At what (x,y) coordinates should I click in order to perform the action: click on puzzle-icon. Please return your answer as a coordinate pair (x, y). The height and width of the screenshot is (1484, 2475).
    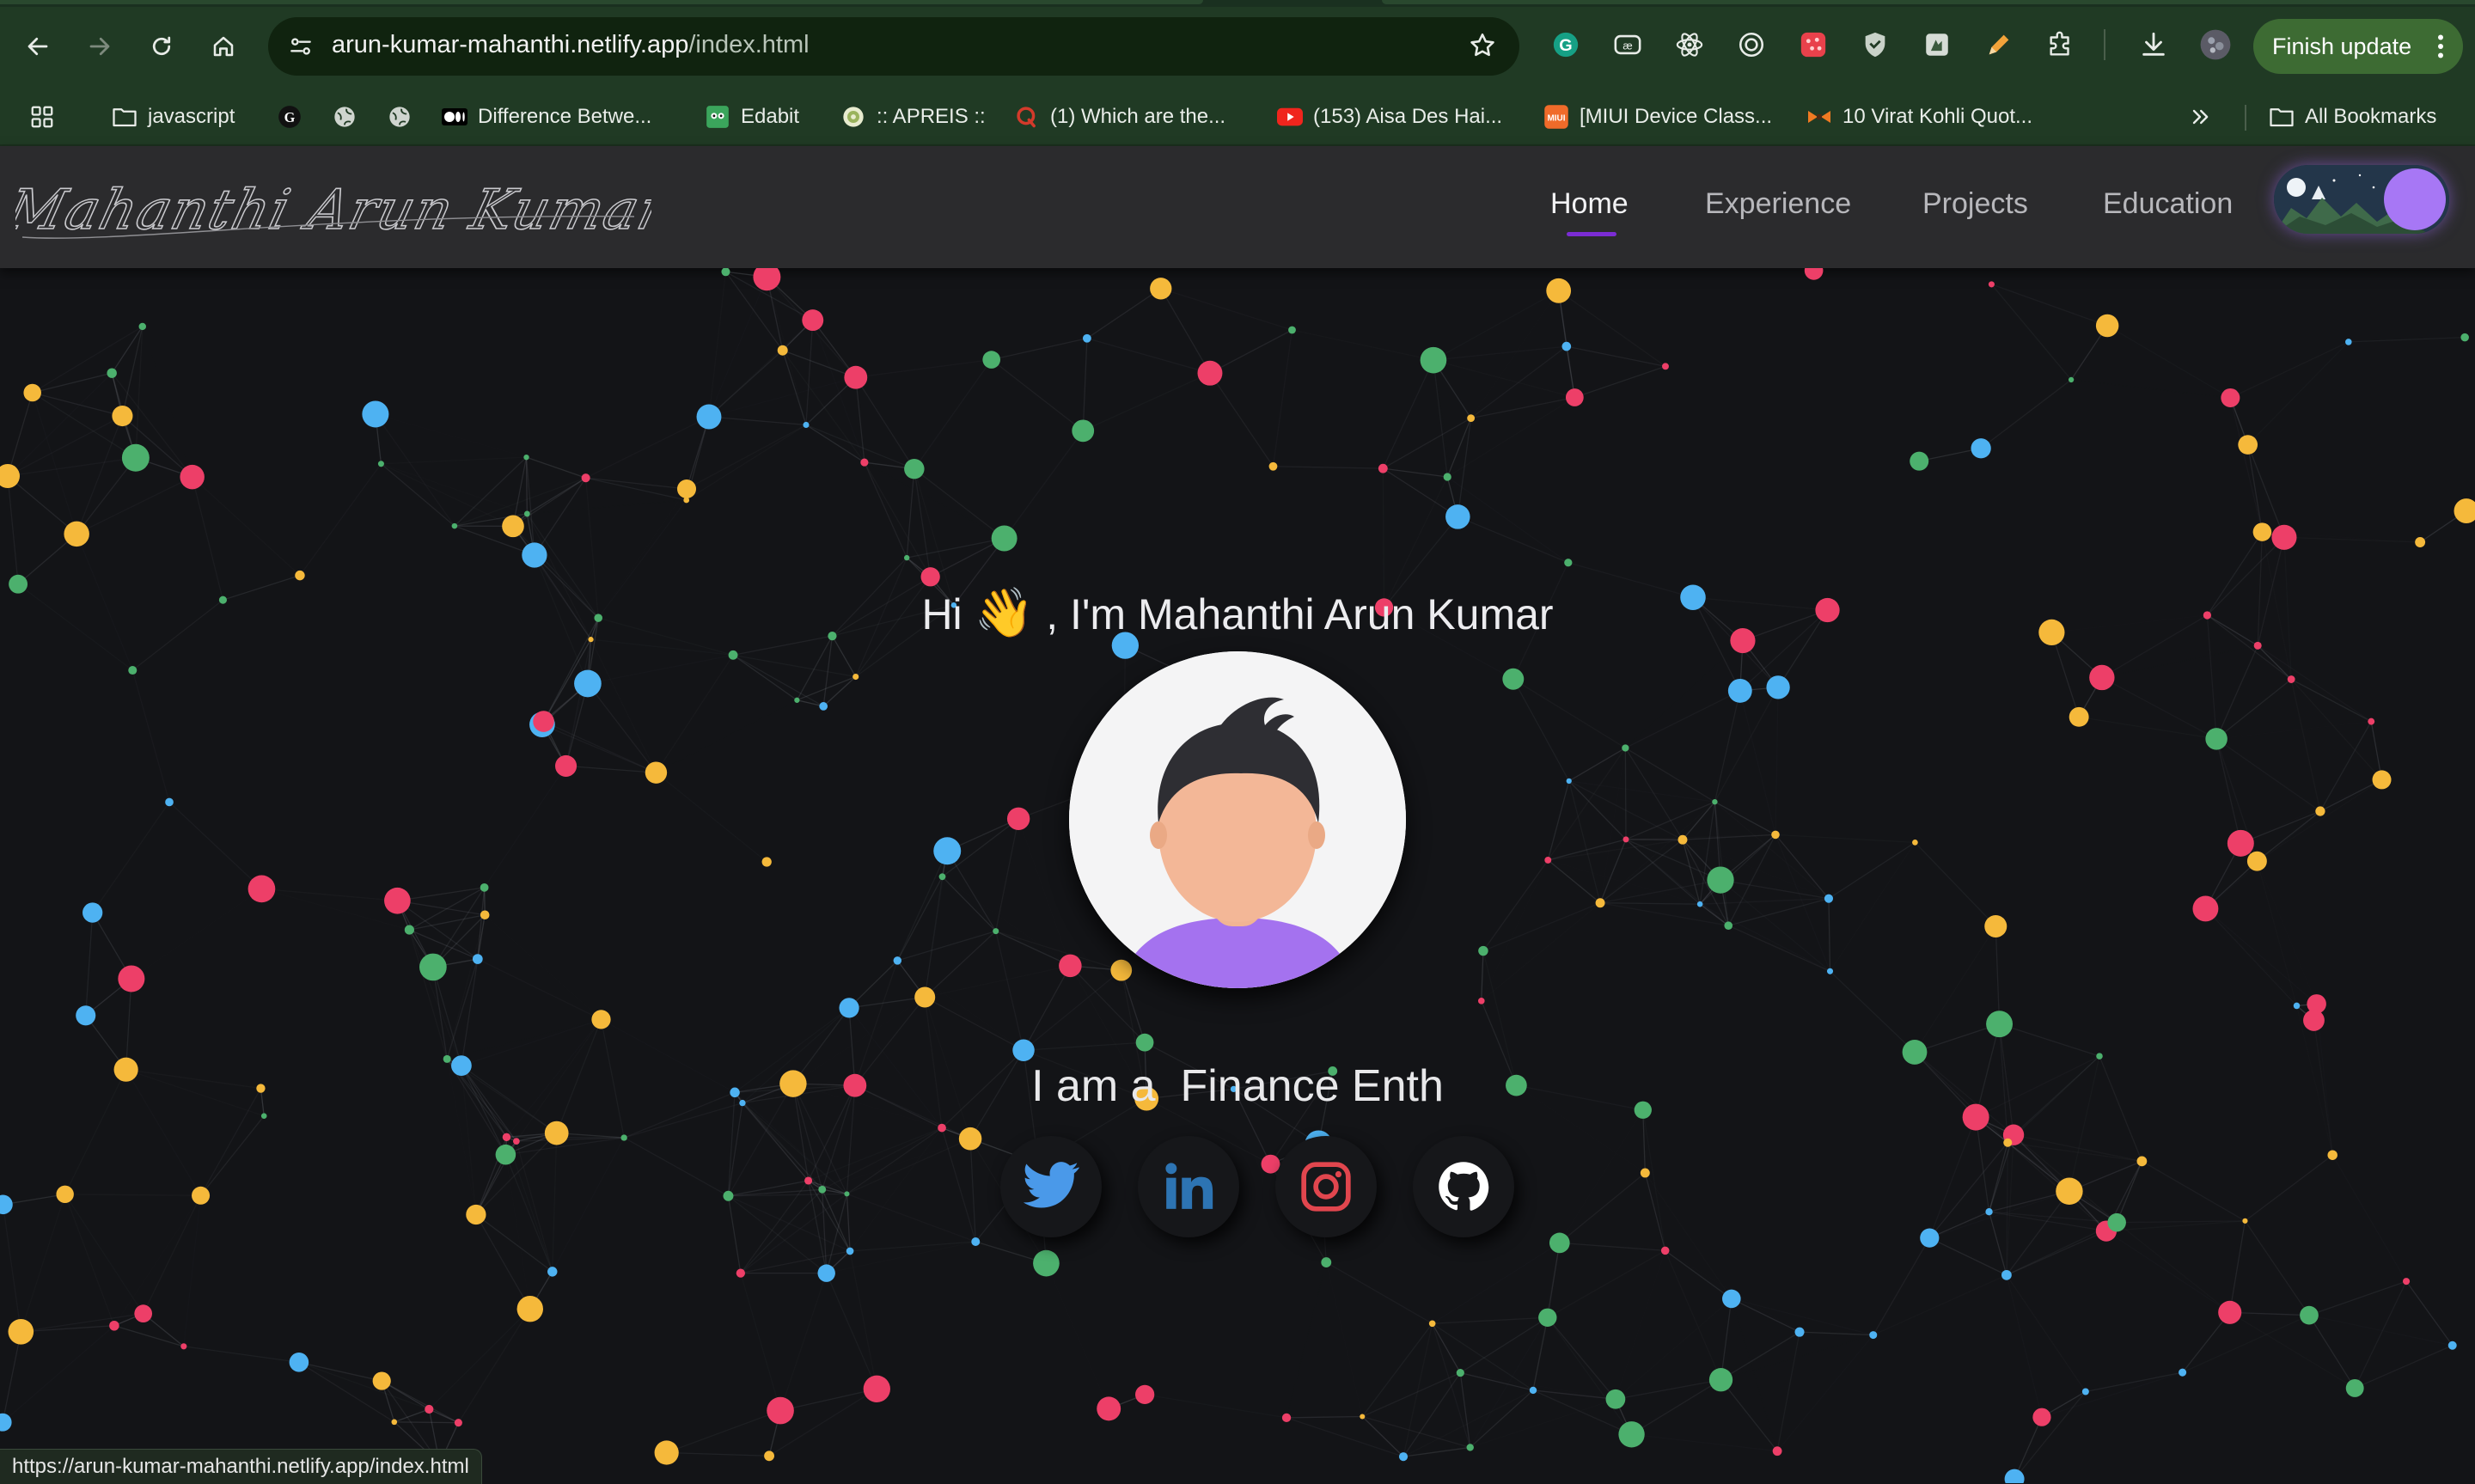
    Looking at the image, I should click on (2060, 45).